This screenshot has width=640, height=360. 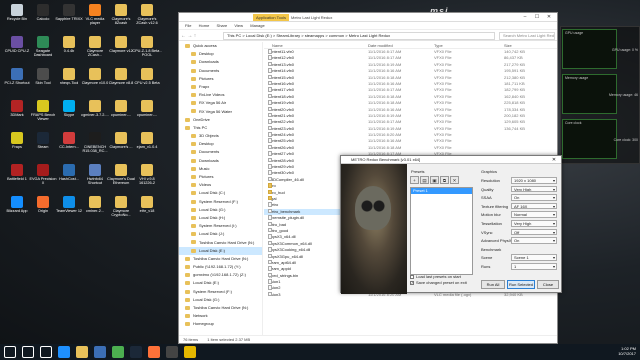 I want to click on nav-item: Frapx, so click(x=220, y=87).